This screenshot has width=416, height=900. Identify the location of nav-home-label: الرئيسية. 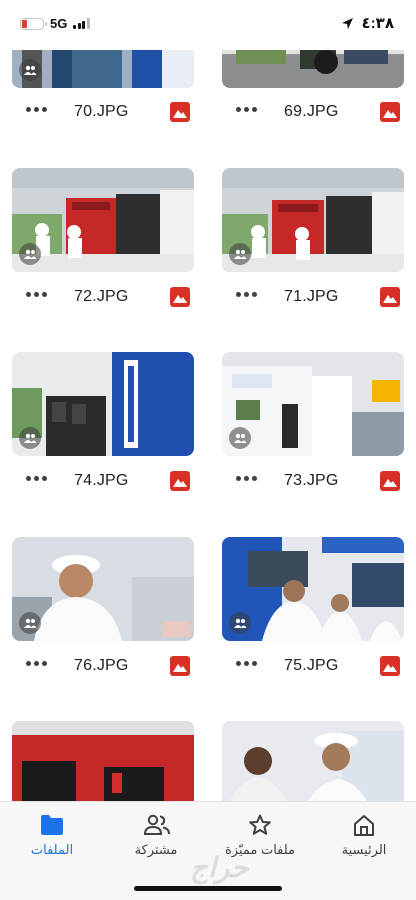
(364, 849).